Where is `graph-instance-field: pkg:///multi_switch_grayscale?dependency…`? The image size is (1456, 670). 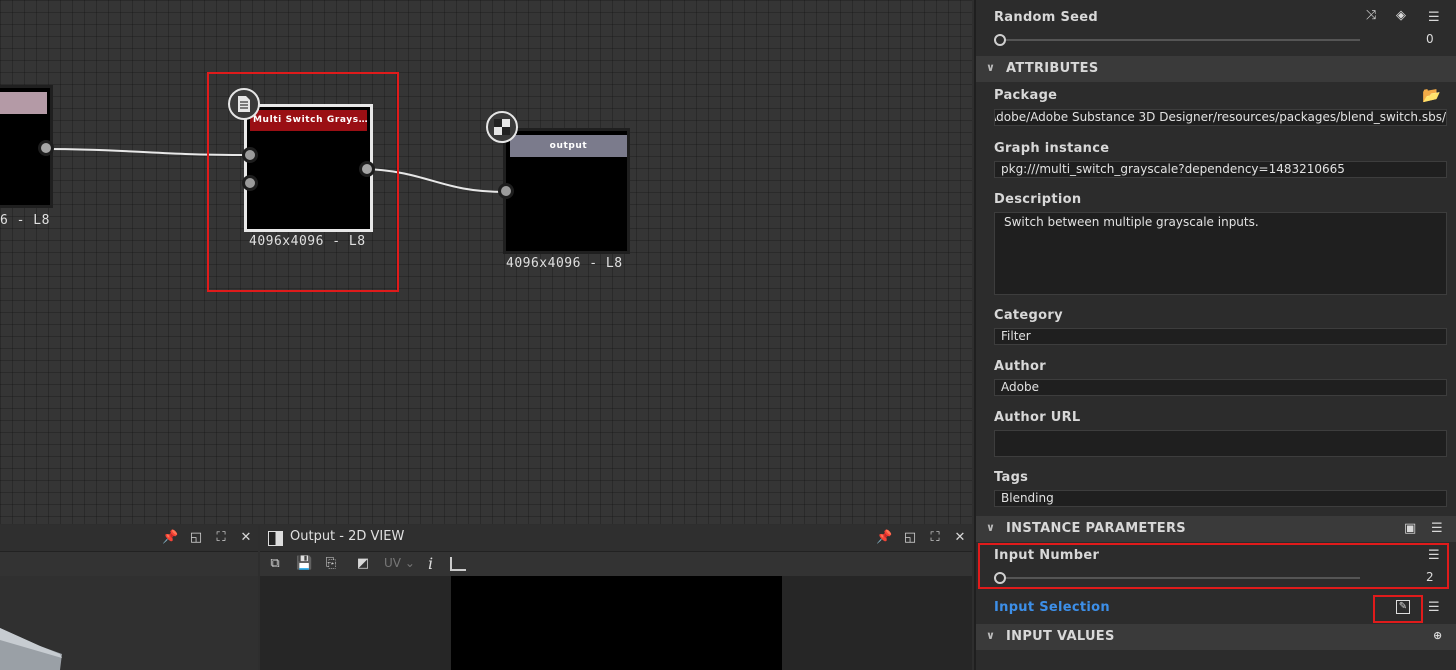
graph-instance-field: pkg:///multi_switch_grayscale?dependency… is located at coordinates (1220, 169).